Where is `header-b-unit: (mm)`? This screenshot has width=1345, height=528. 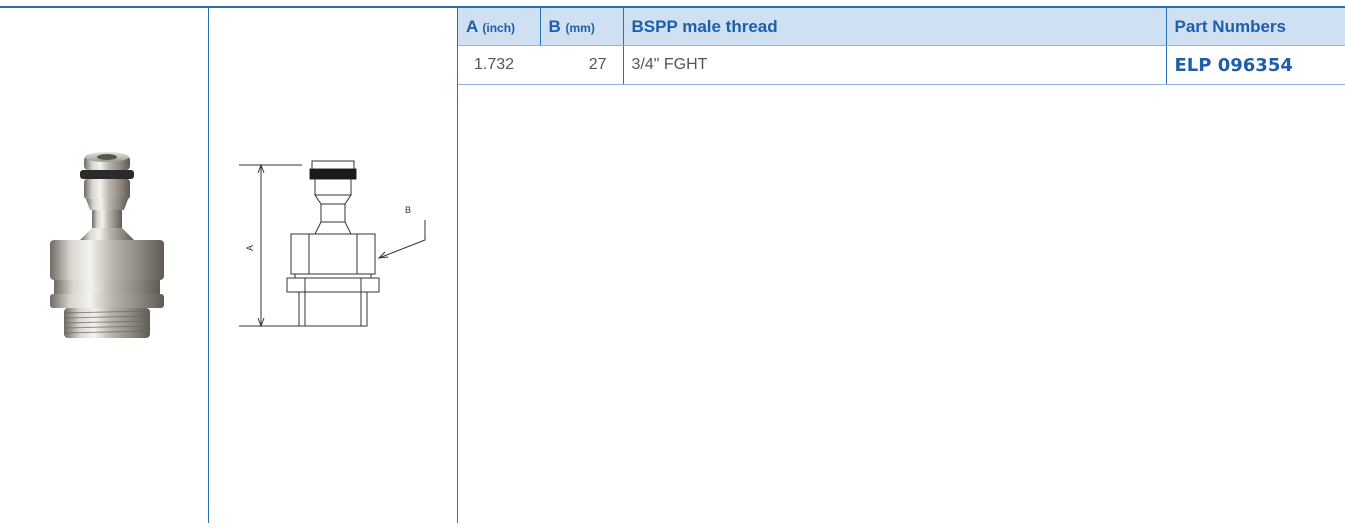
header-b-unit: (mm) is located at coordinates (580, 27).